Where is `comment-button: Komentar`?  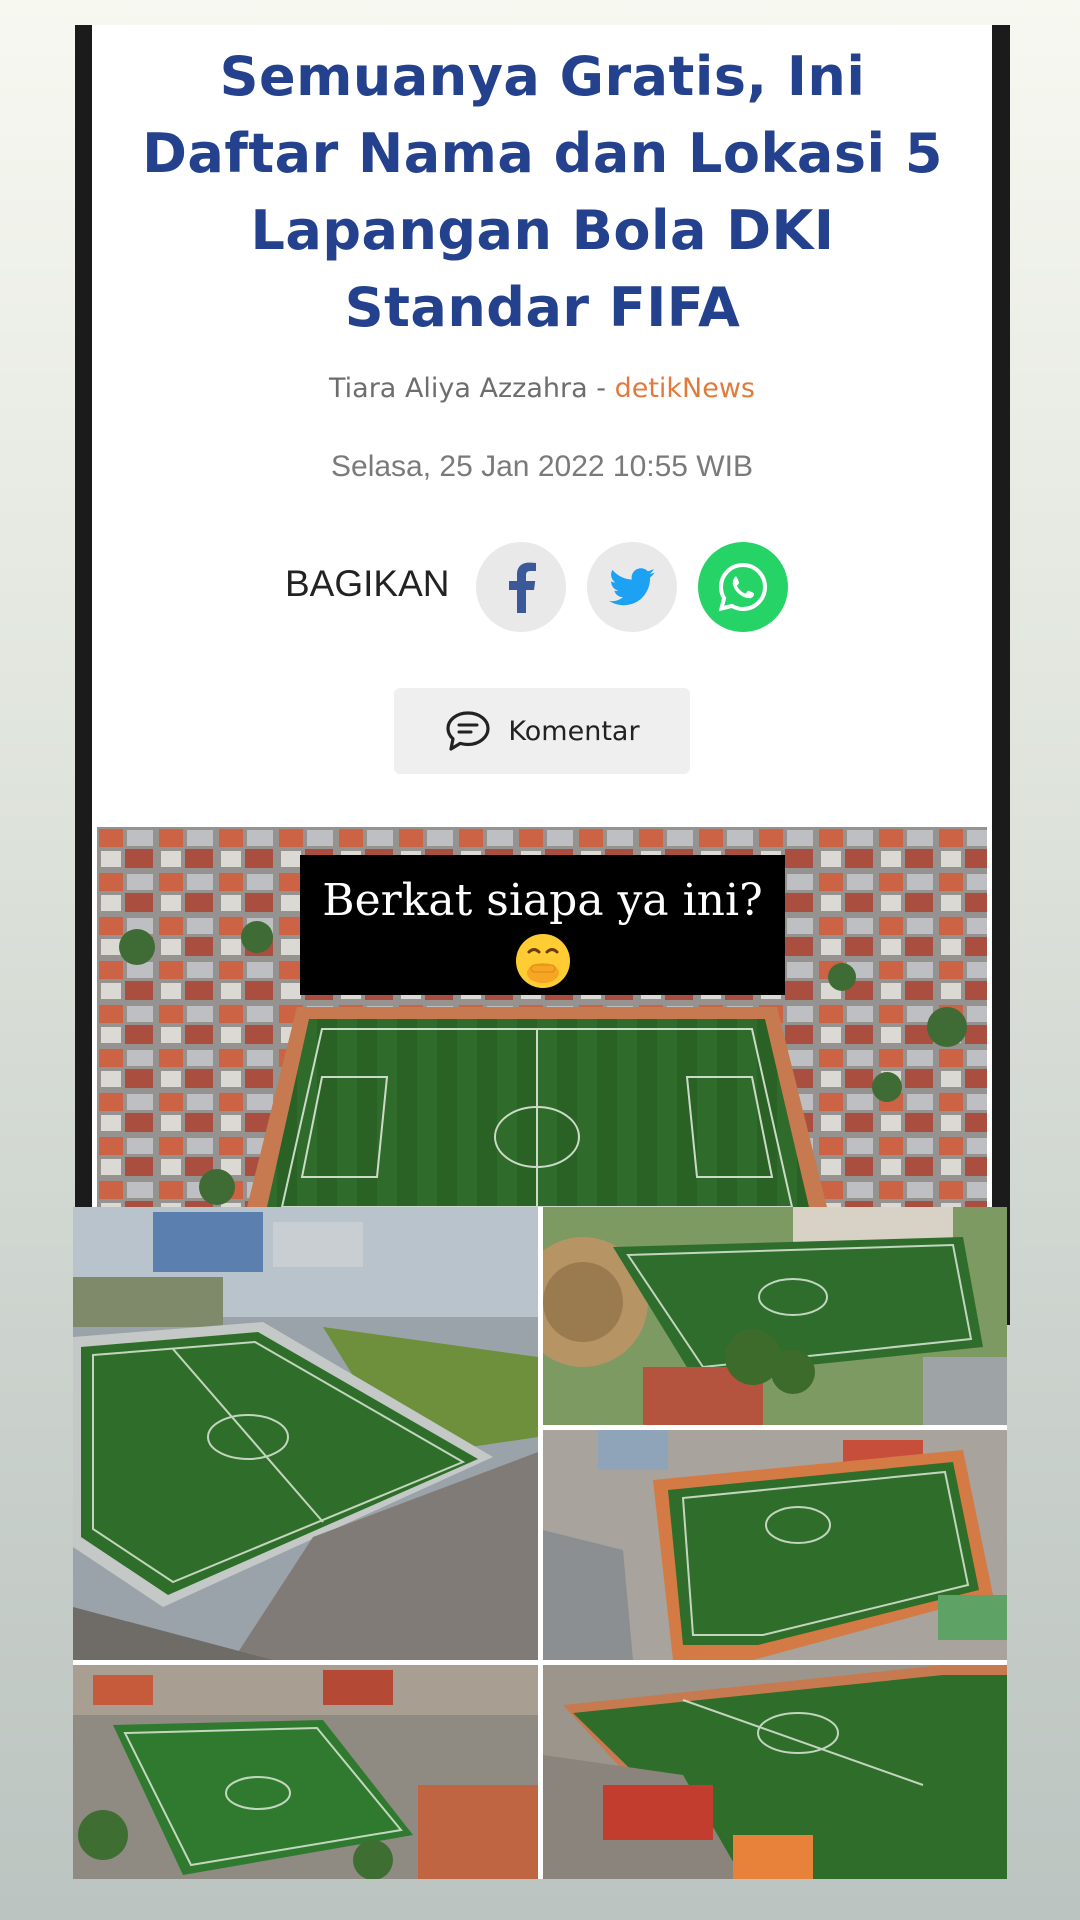 comment-button: Komentar is located at coordinates (542, 731).